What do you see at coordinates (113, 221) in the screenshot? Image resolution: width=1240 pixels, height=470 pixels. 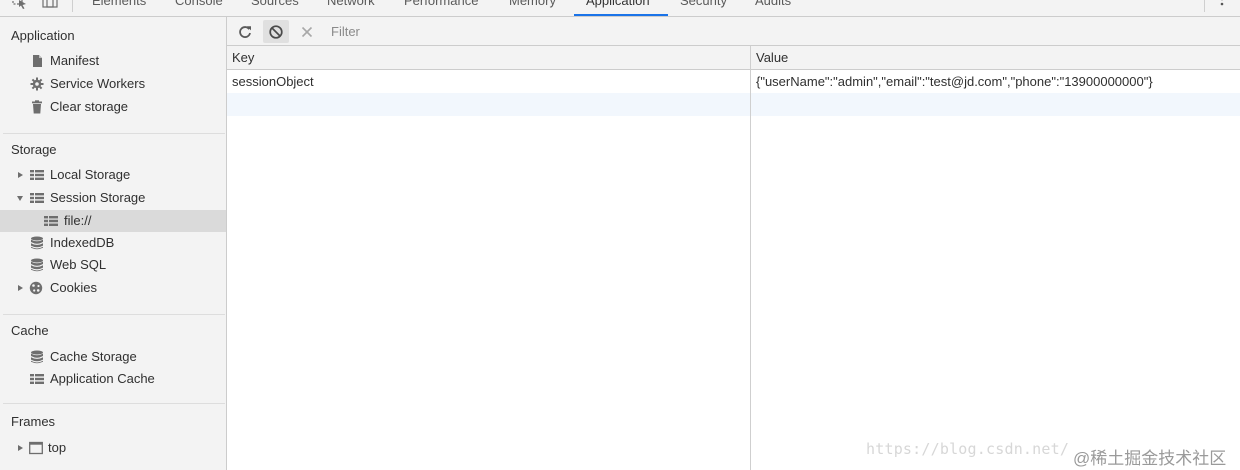 I see `sidebar-item-file-origin: file://` at bounding box center [113, 221].